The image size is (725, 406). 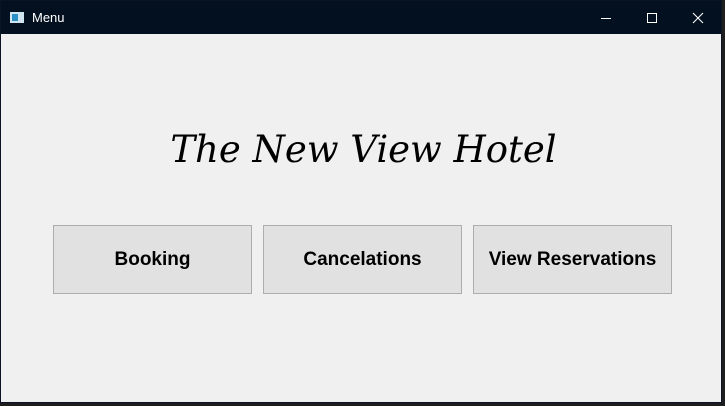 I want to click on close-icon, so click(x=698, y=18).